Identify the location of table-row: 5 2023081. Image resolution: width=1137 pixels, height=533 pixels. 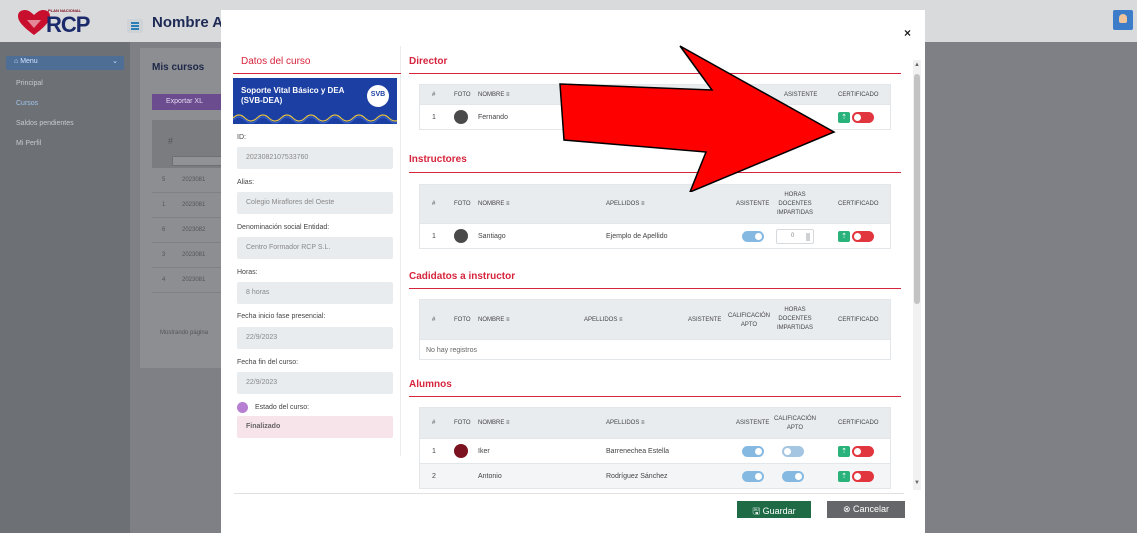
(189, 180).